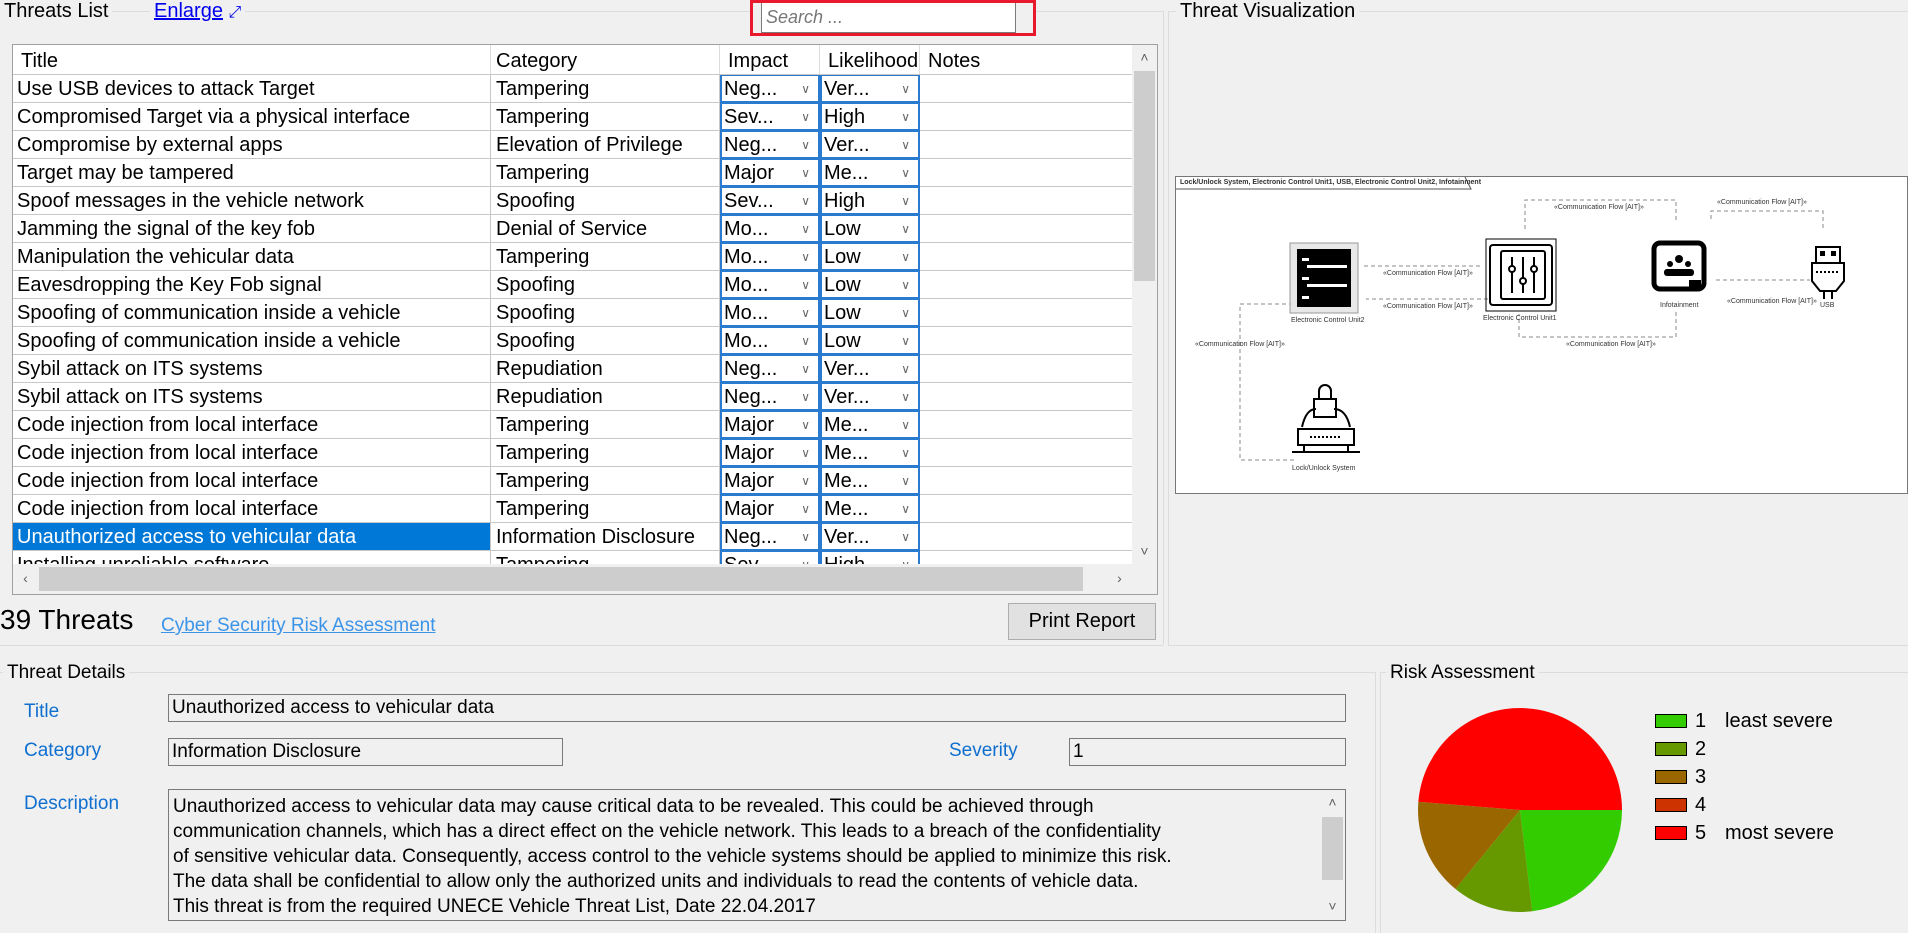 This screenshot has height=933, width=1908. What do you see at coordinates (252, 536) in the screenshot?
I see `cell-title: Unauthorized access to vehicular data` at bounding box center [252, 536].